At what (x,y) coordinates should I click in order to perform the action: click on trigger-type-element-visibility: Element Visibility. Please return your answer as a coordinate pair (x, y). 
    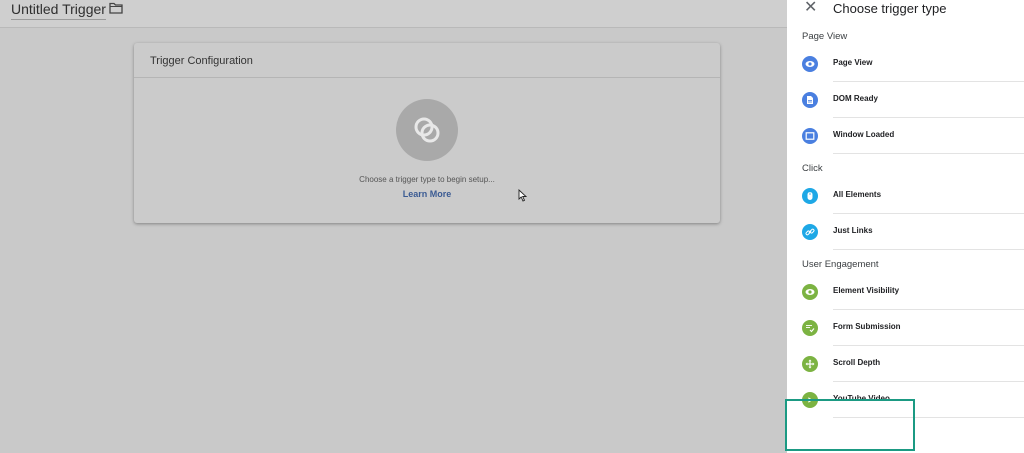
    Looking at the image, I should click on (905, 292).